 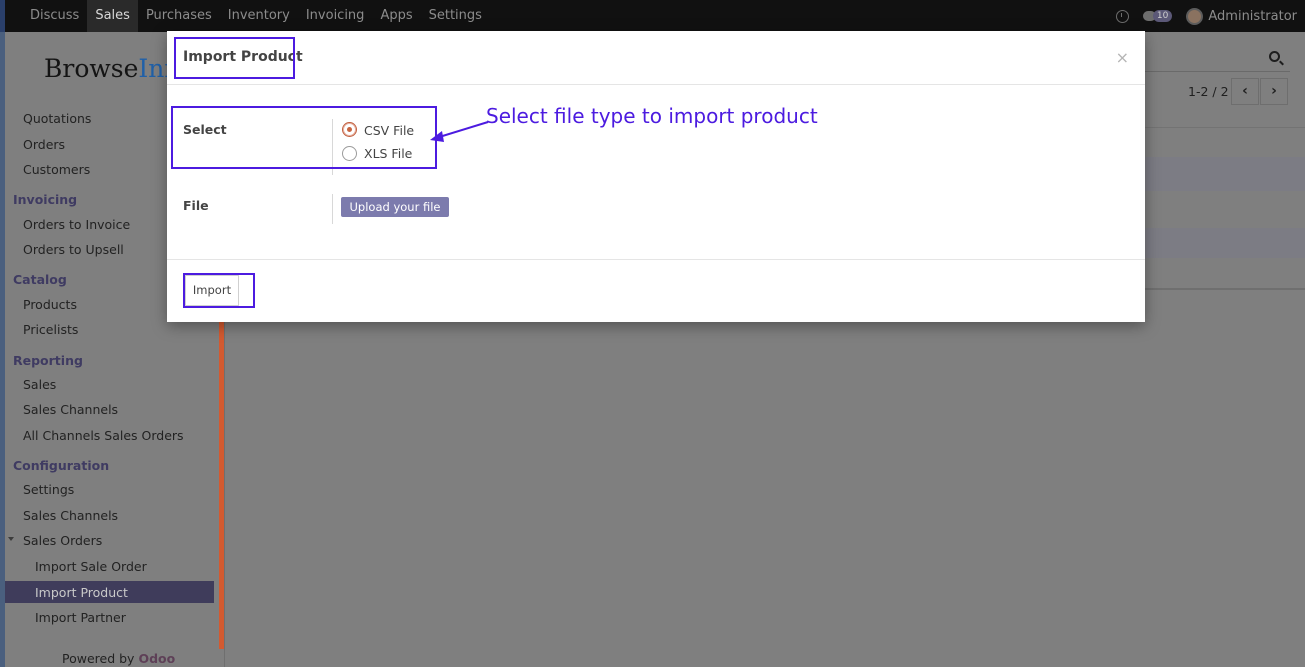 What do you see at coordinates (91, 566) in the screenshot?
I see `sidebar-item-import-sale-order: Import Sale Order` at bounding box center [91, 566].